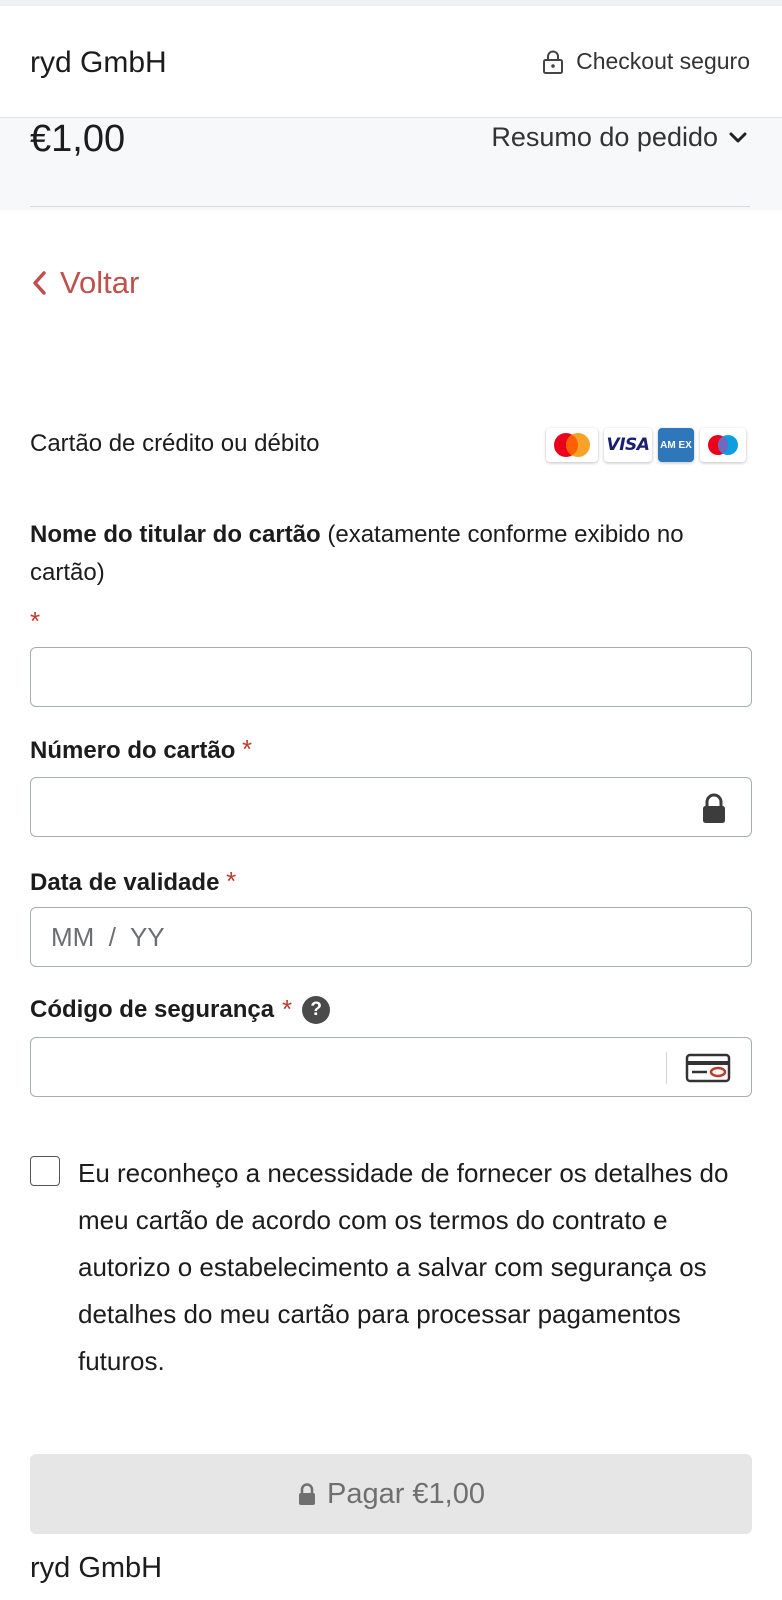 The height and width of the screenshot is (1600, 782). I want to click on order-summary-toggle: Resumo do pedido, so click(619, 137).